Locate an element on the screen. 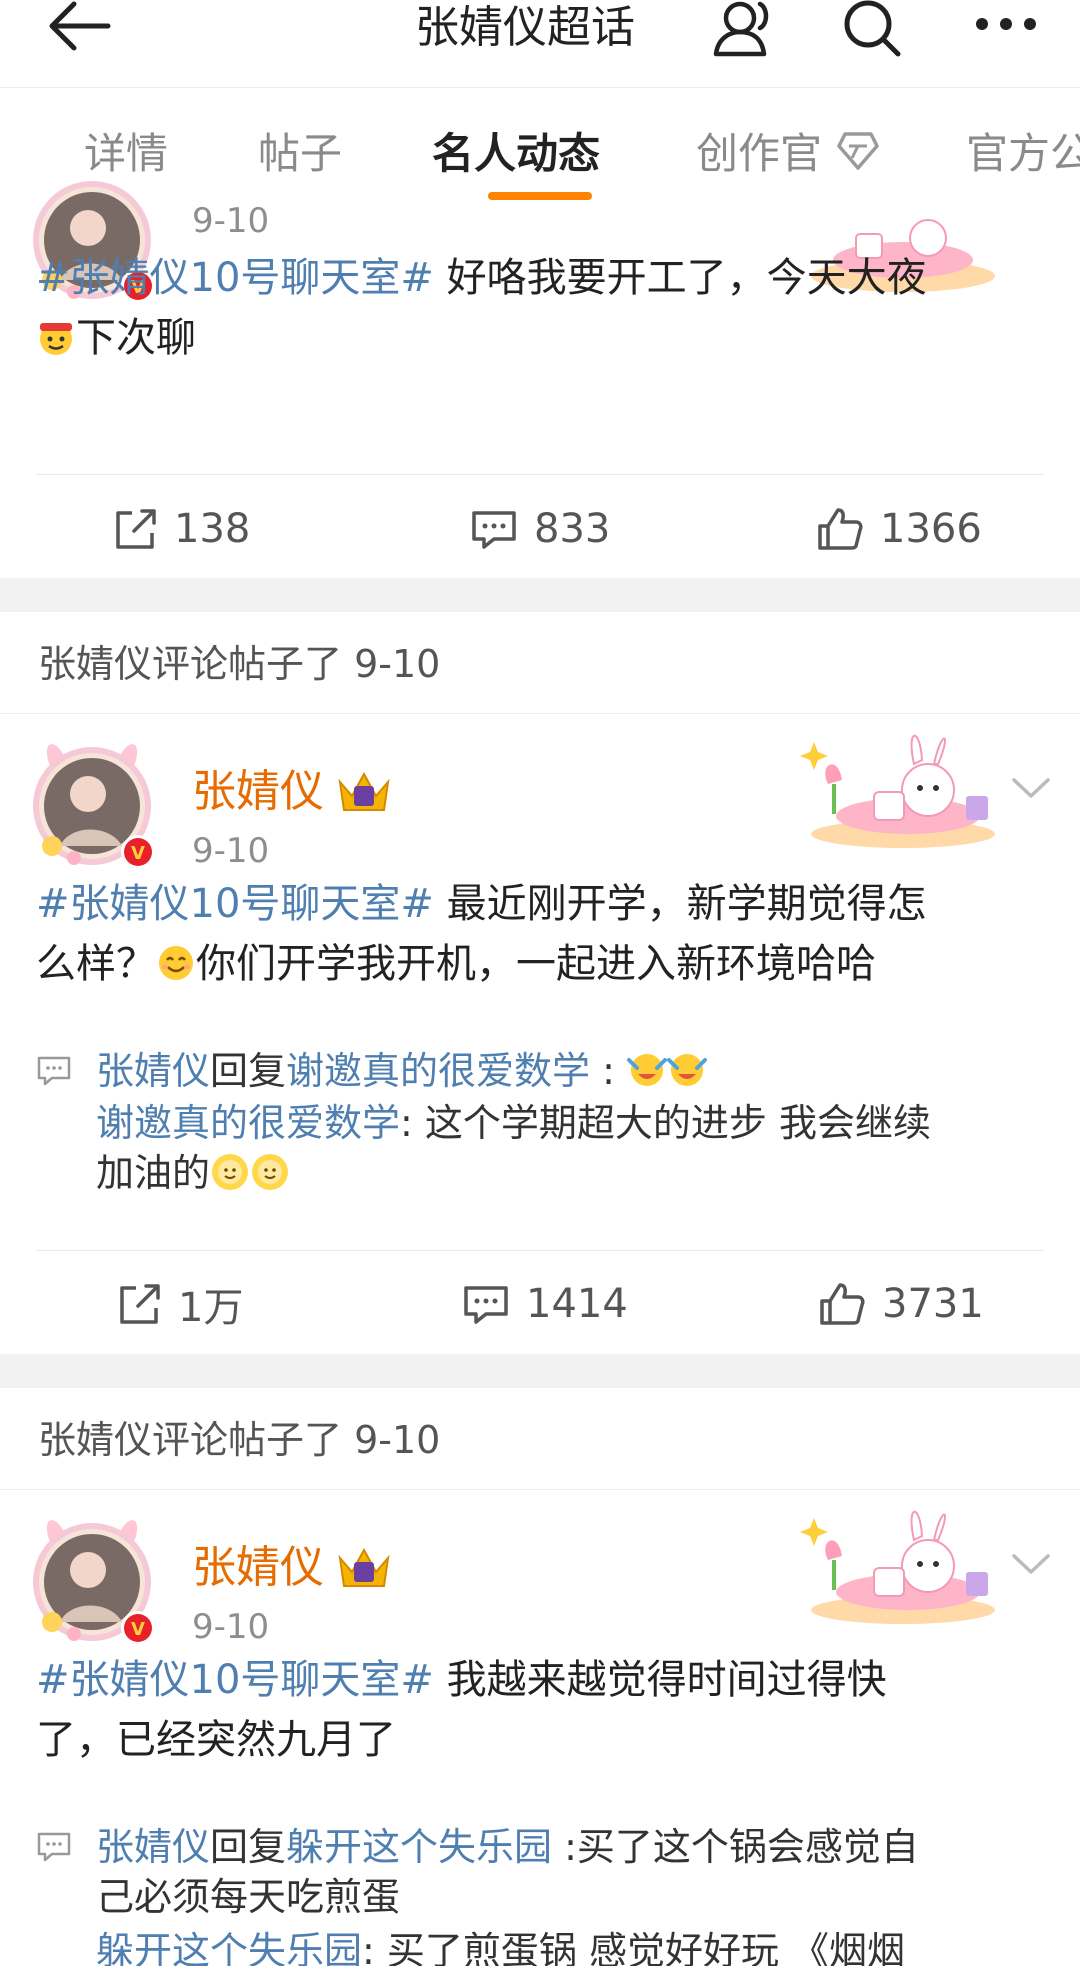 This screenshot has width=1080, height=1976. post-text-line: 你们开学我开机，一起进入新环境哈哈 is located at coordinates (536, 964).